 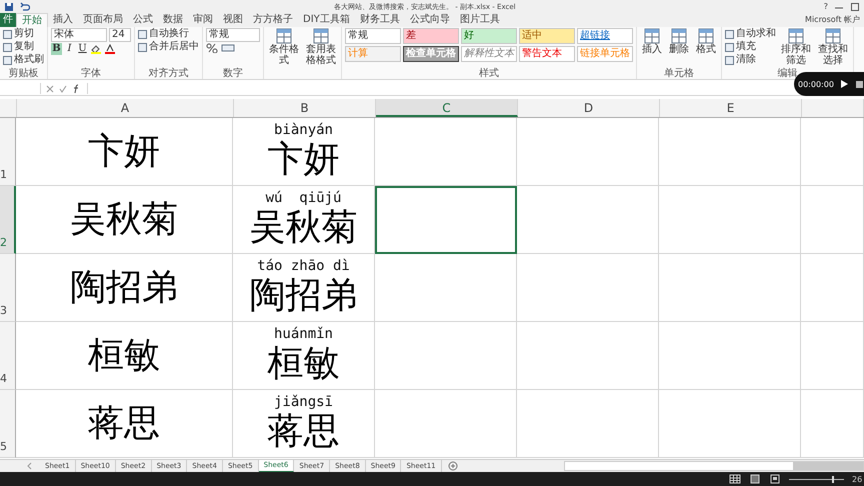 What do you see at coordinates (221, 48) in the screenshot?
I see `percent-icon` at bounding box center [221, 48].